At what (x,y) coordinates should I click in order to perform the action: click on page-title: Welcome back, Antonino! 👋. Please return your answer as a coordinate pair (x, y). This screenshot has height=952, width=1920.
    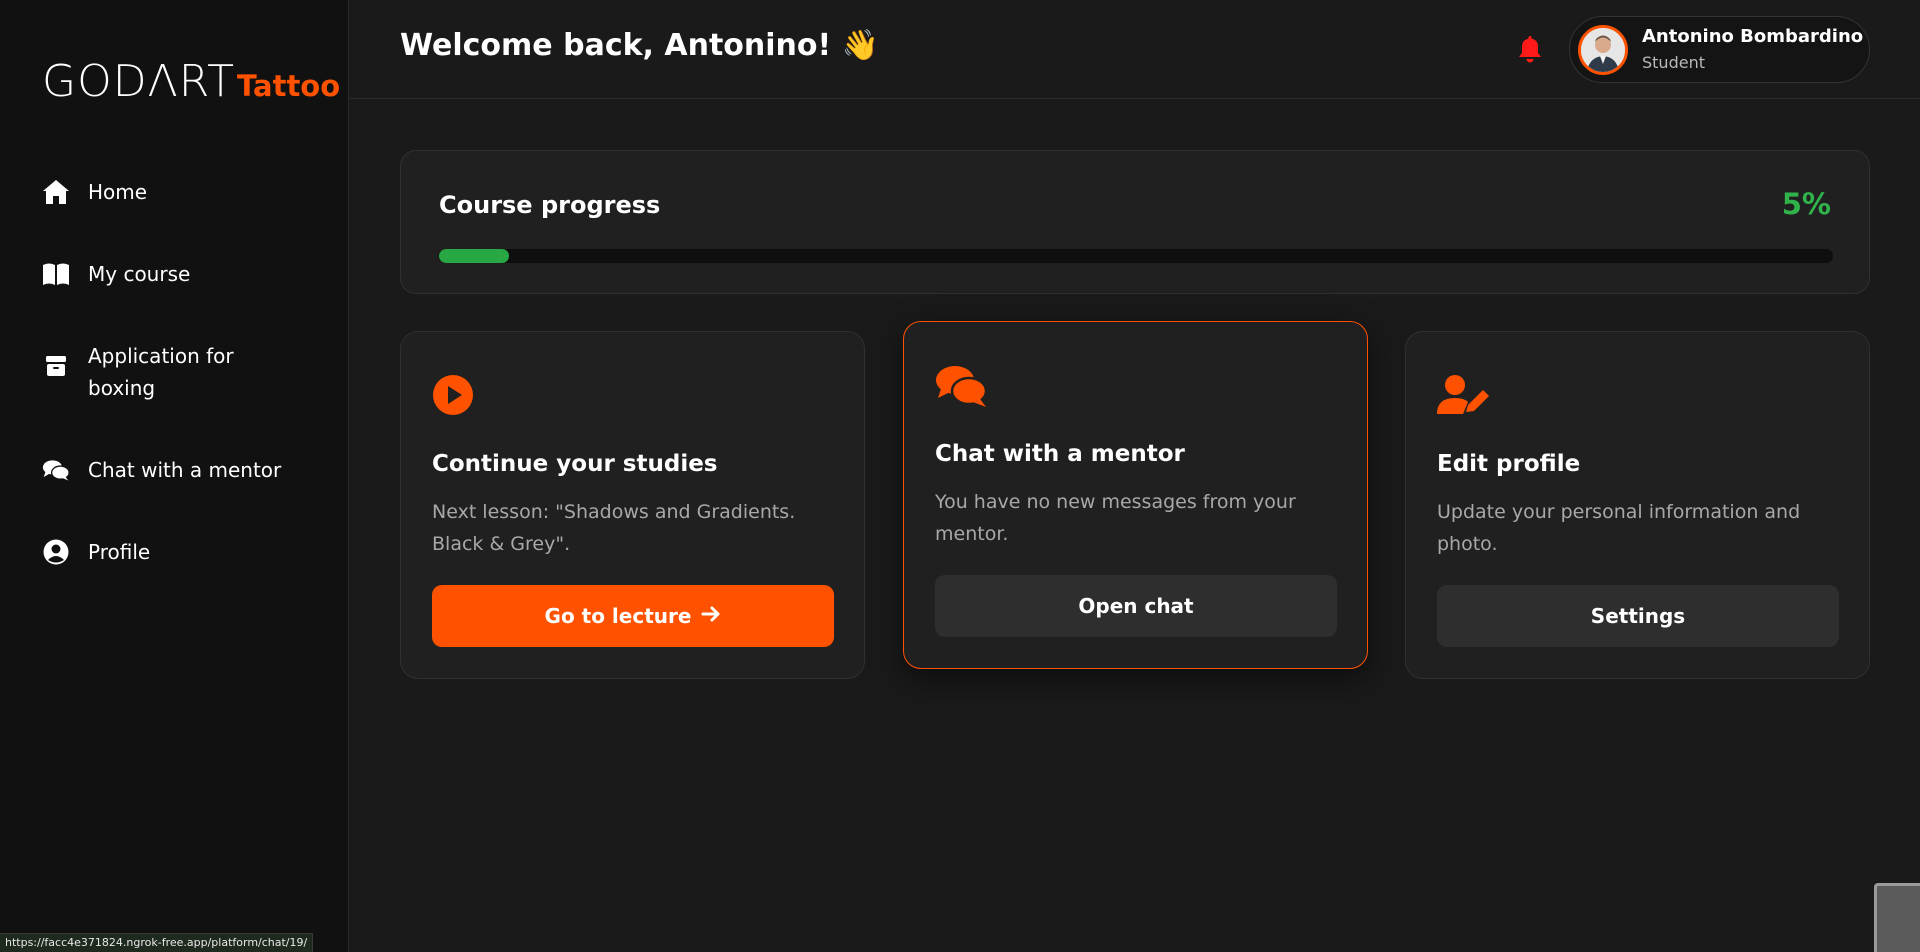
    Looking at the image, I should click on (640, 45).